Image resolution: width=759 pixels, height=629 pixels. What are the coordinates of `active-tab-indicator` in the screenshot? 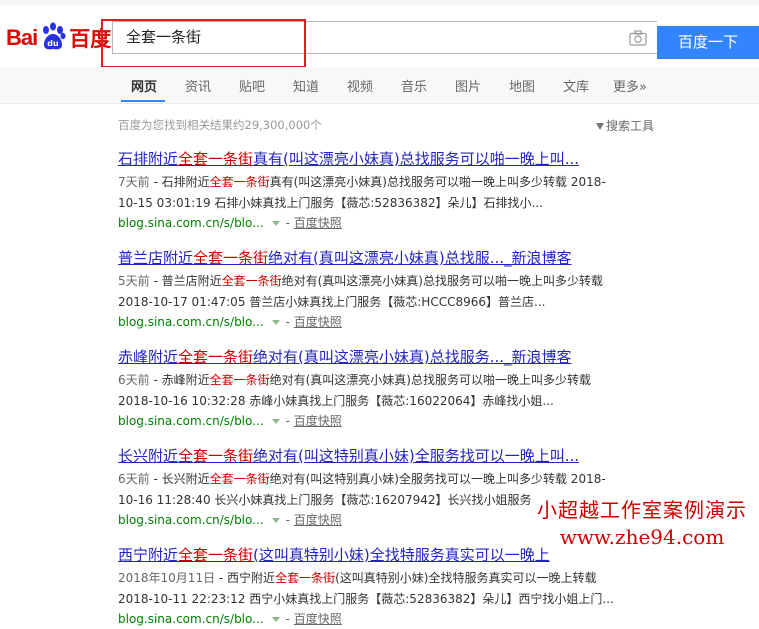 It's located at (143, 101).